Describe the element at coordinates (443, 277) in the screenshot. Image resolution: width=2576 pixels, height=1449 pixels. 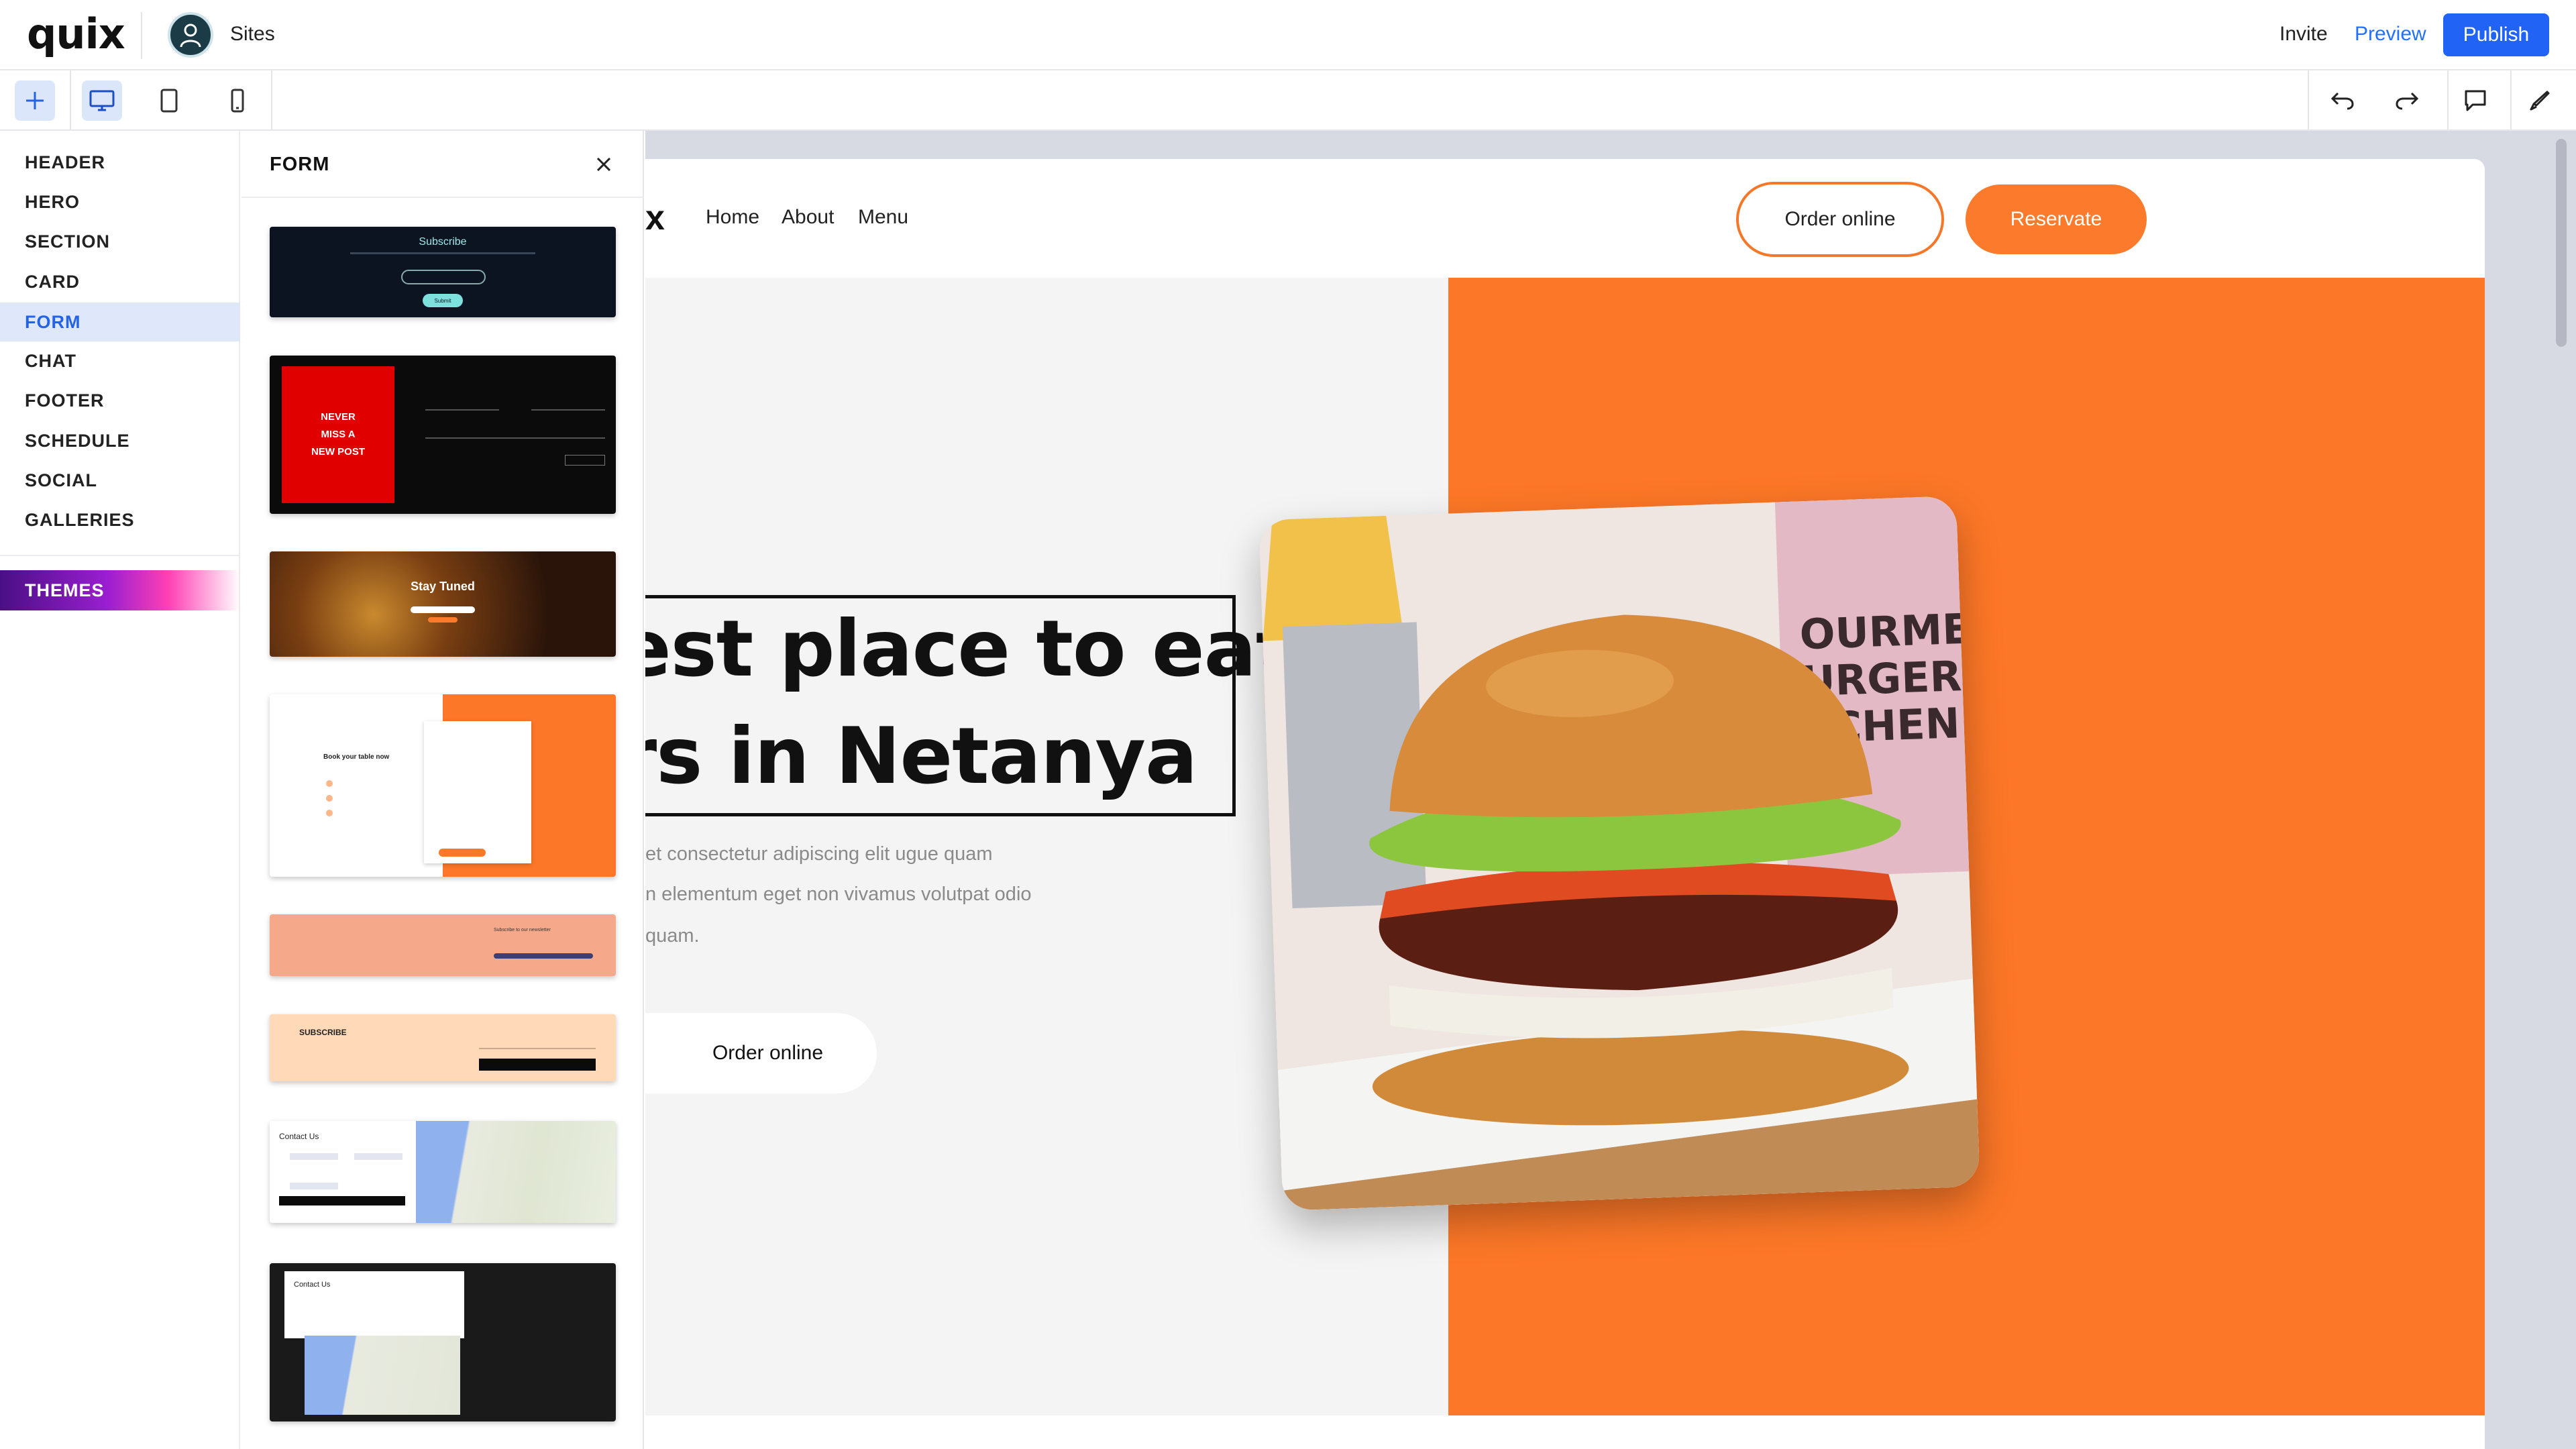
I see `template-input` at that location.